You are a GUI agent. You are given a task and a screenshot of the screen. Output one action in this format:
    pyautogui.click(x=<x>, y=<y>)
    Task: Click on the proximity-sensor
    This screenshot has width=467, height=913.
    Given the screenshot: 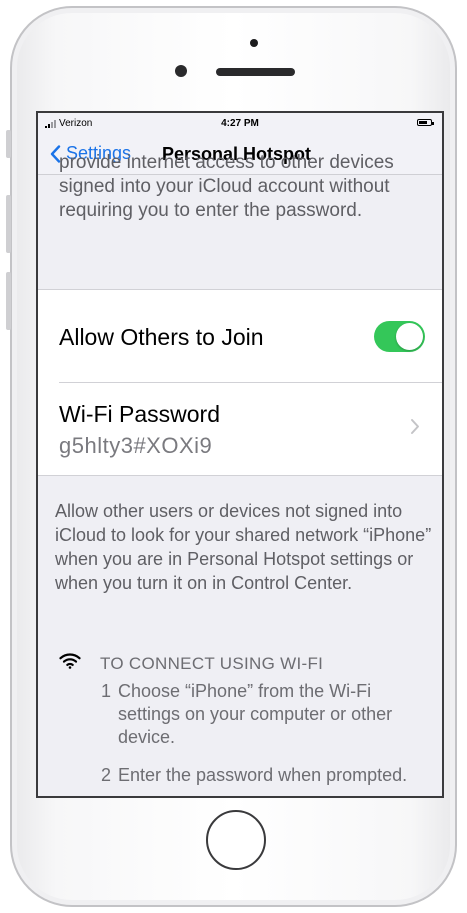 What is the action you would take?
    pyautogui.click(x=181, y=71)
    